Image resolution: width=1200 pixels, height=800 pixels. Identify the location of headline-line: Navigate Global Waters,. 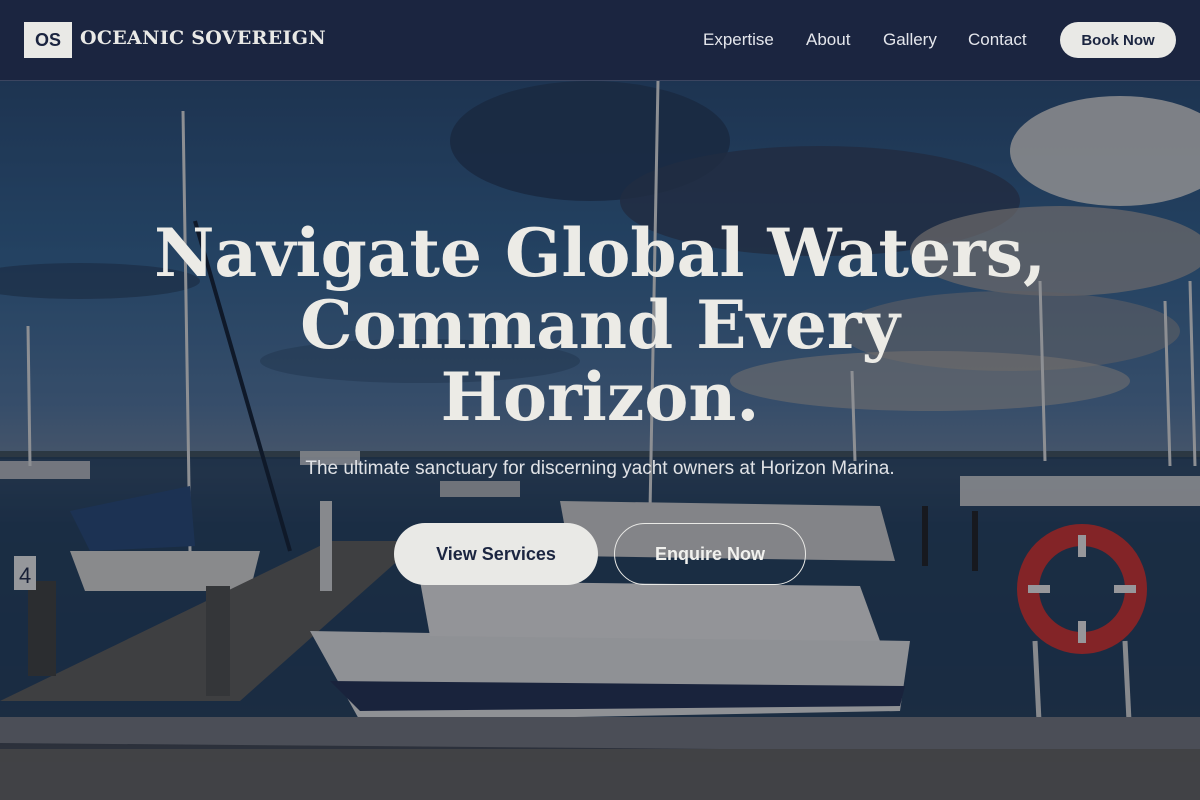
(600, 253).